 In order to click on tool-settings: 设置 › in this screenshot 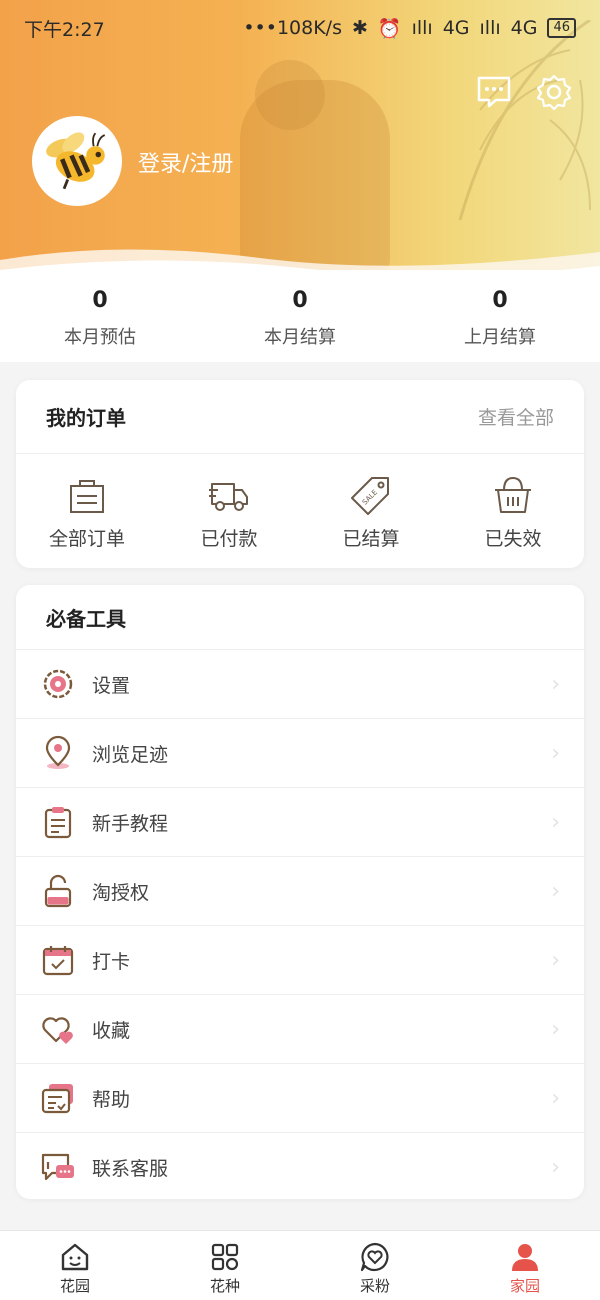, I will do `click(300, 683)`.